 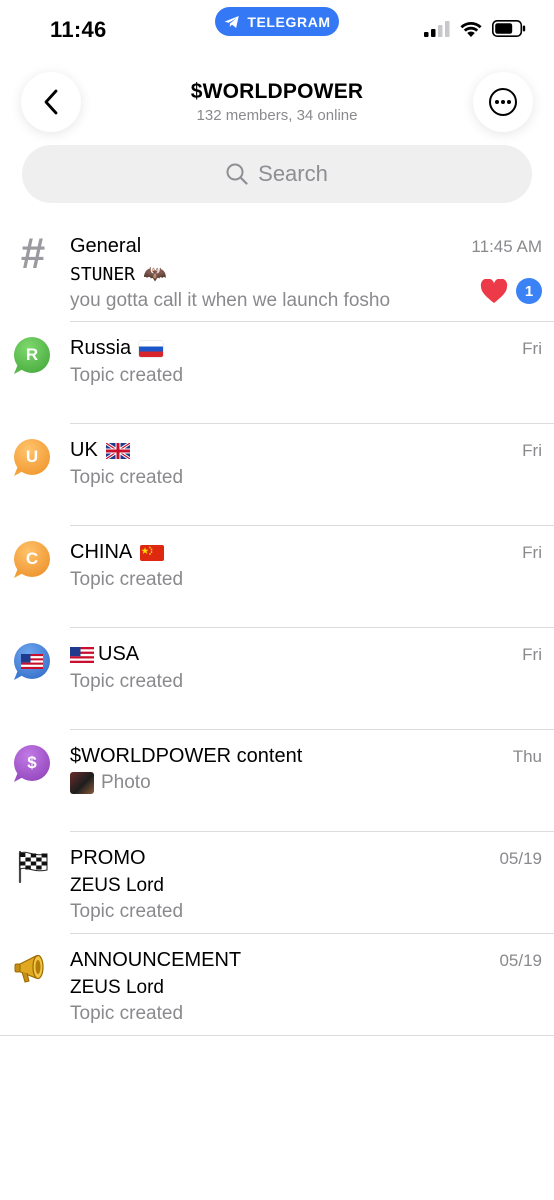 I want to click on topic-bubble-icon: R, so click(x=33, y=356).